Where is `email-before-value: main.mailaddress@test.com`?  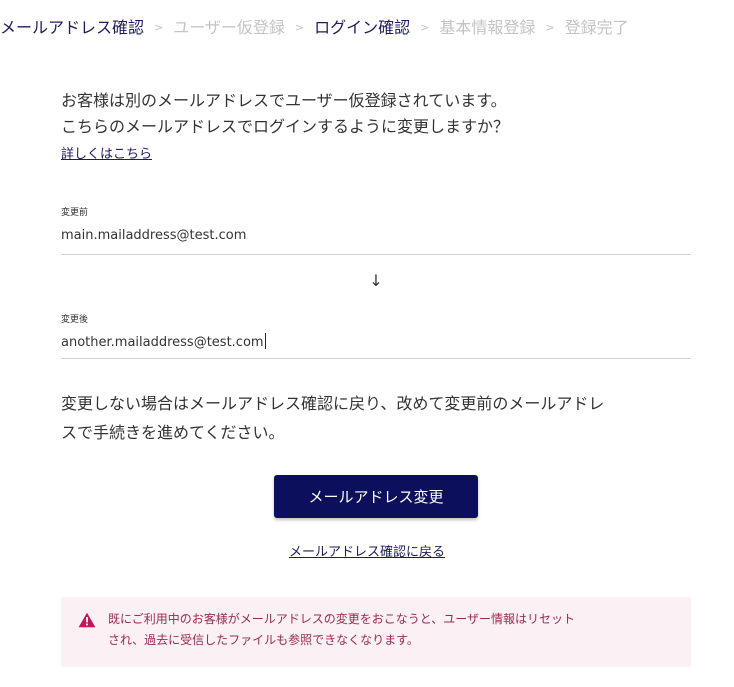
email-before-value: main.mailaddress@test.com is located at coordinates (154, 235).